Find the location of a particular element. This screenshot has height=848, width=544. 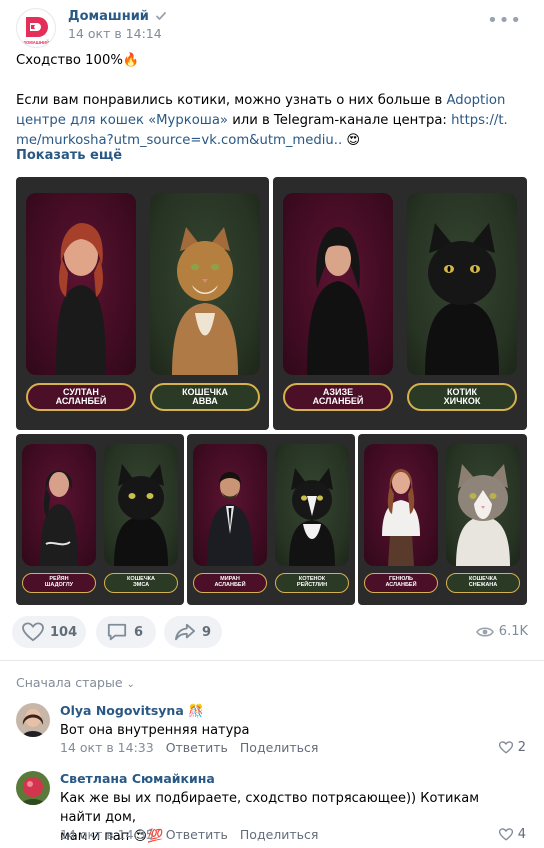

cat-label: КОТЕНОК РЕЙСТЛИН is located at coordinates (312, 583).